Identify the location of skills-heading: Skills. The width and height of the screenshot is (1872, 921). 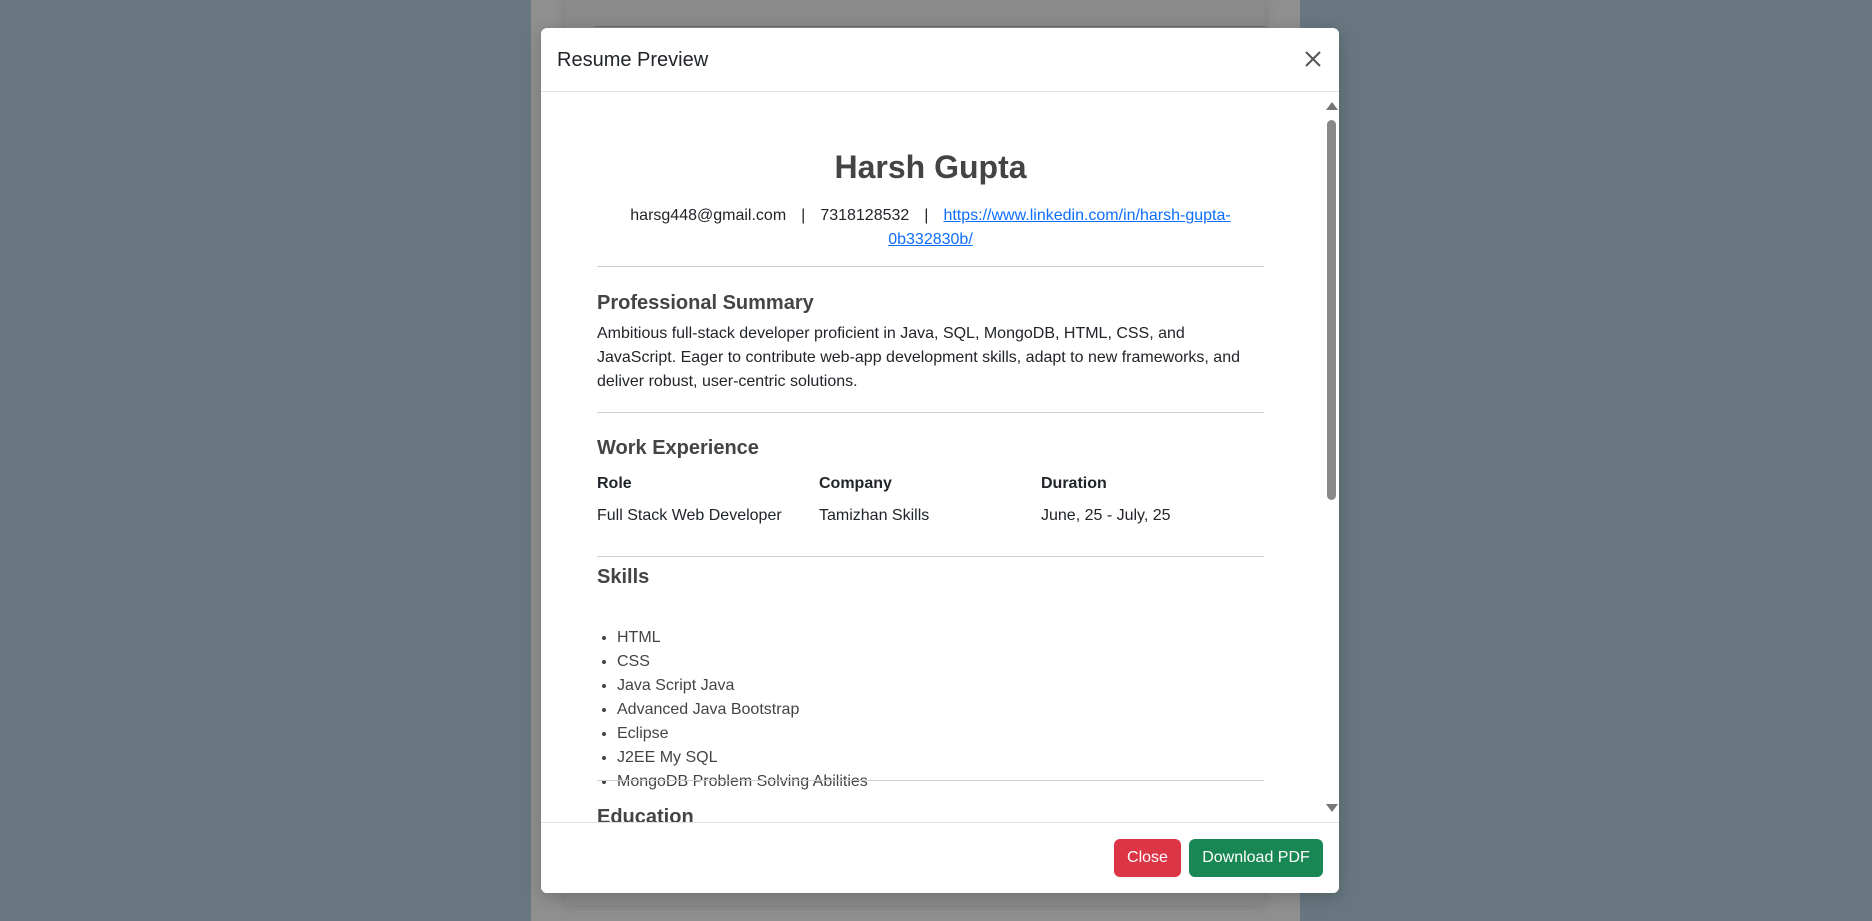
(623, 577).